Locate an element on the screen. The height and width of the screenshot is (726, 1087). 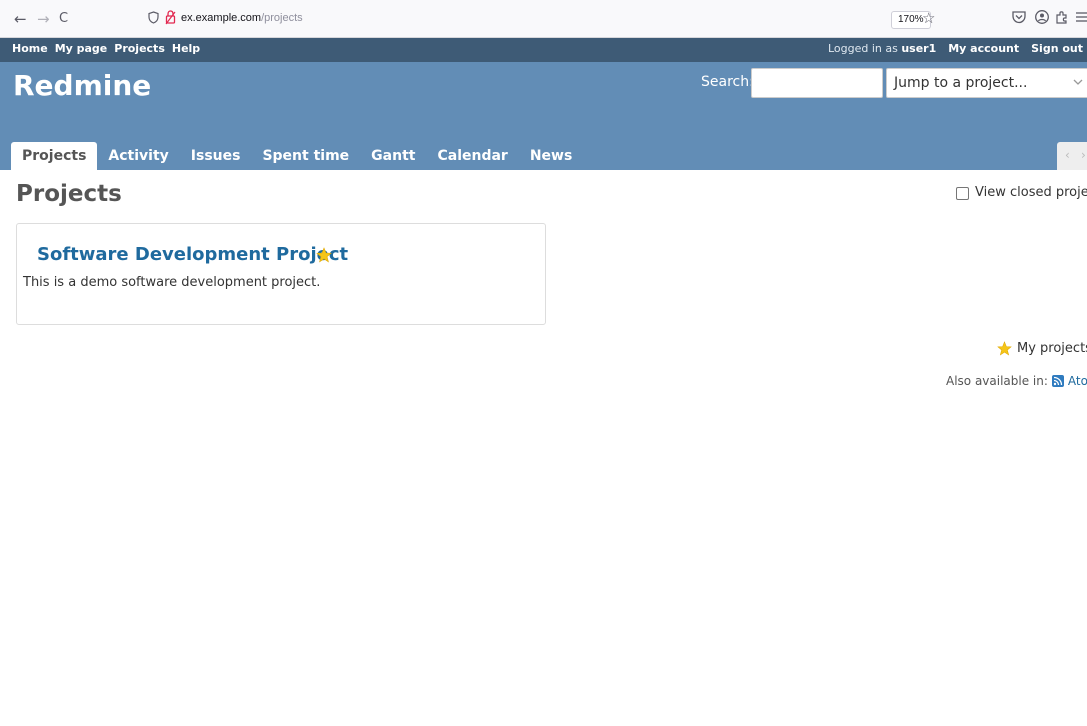
url-host: ex.example.com is located at coordinates (221, 18).